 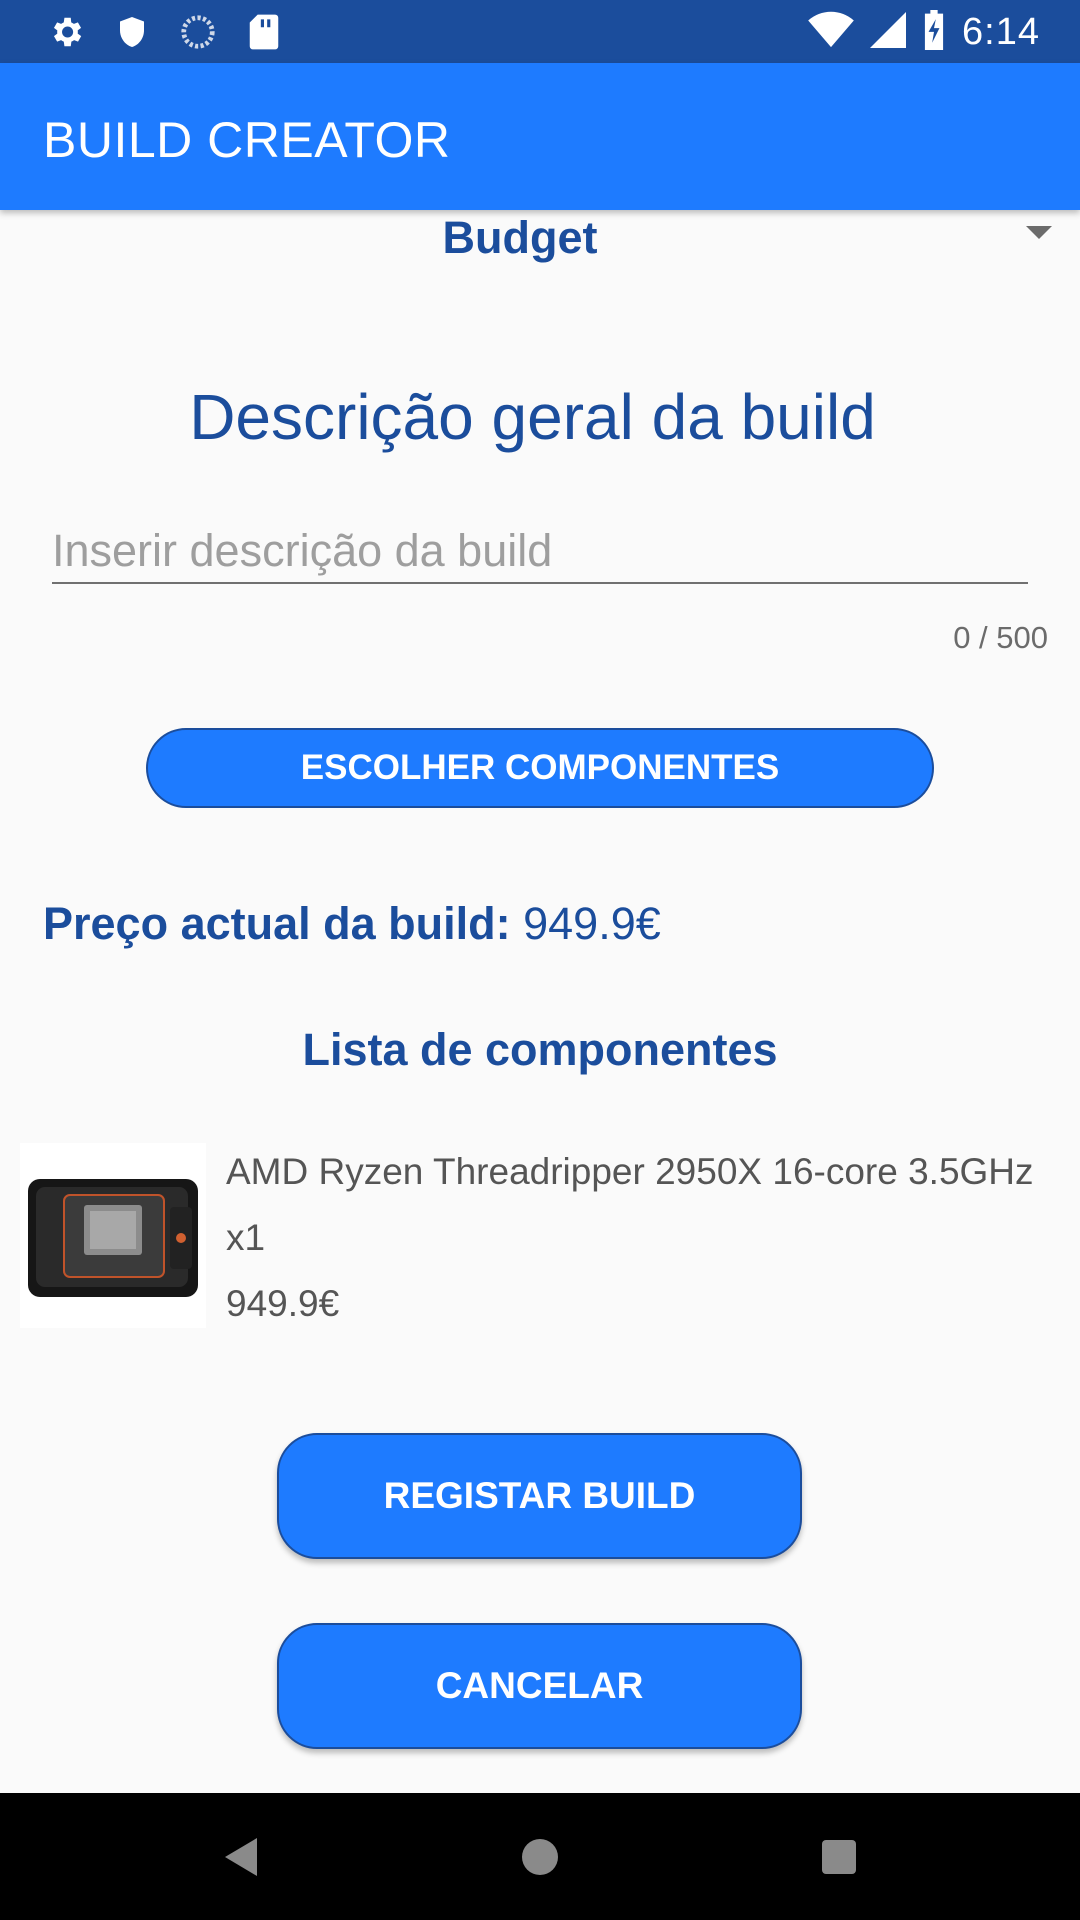 I want to click on category-spinner: Budget, so click(x=540, y=240).